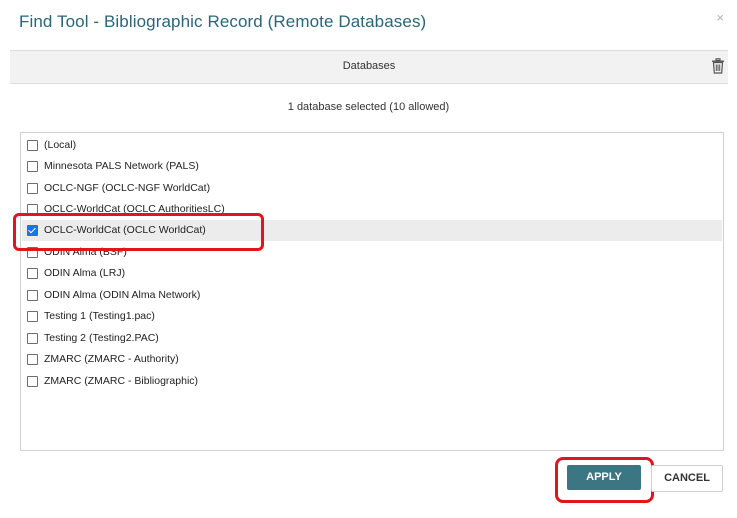 The image size is (737, 518). What do you see at coordinates (127, 188) in the screenshot?
I see `list-item-label: OCLC-NGF (OCLC-NGF WorldCat)` at bounding box center [127, 188].